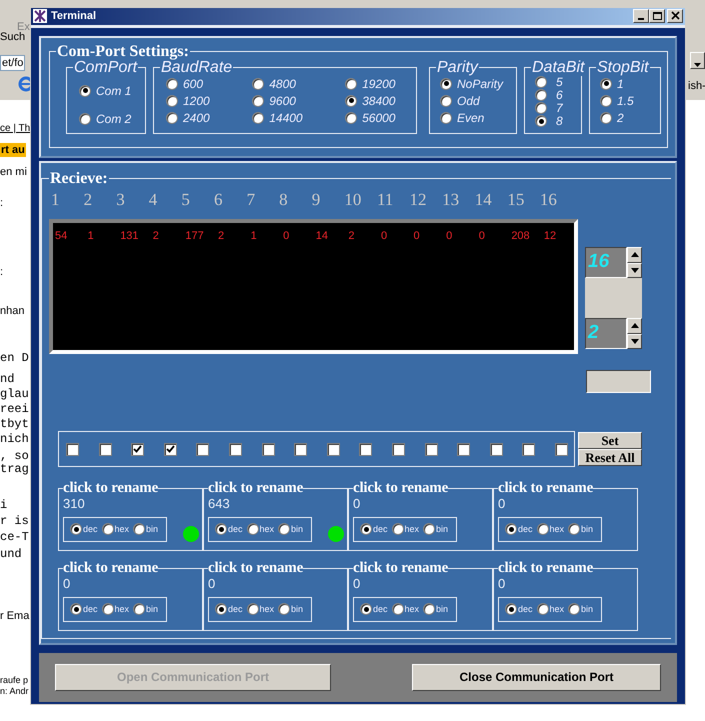 This screenshot has height=721, width=705. What do you see at coordinates (14, 680) in the screenshot?
I see `footer-text: raufe p` at bounding box center [14, 680].